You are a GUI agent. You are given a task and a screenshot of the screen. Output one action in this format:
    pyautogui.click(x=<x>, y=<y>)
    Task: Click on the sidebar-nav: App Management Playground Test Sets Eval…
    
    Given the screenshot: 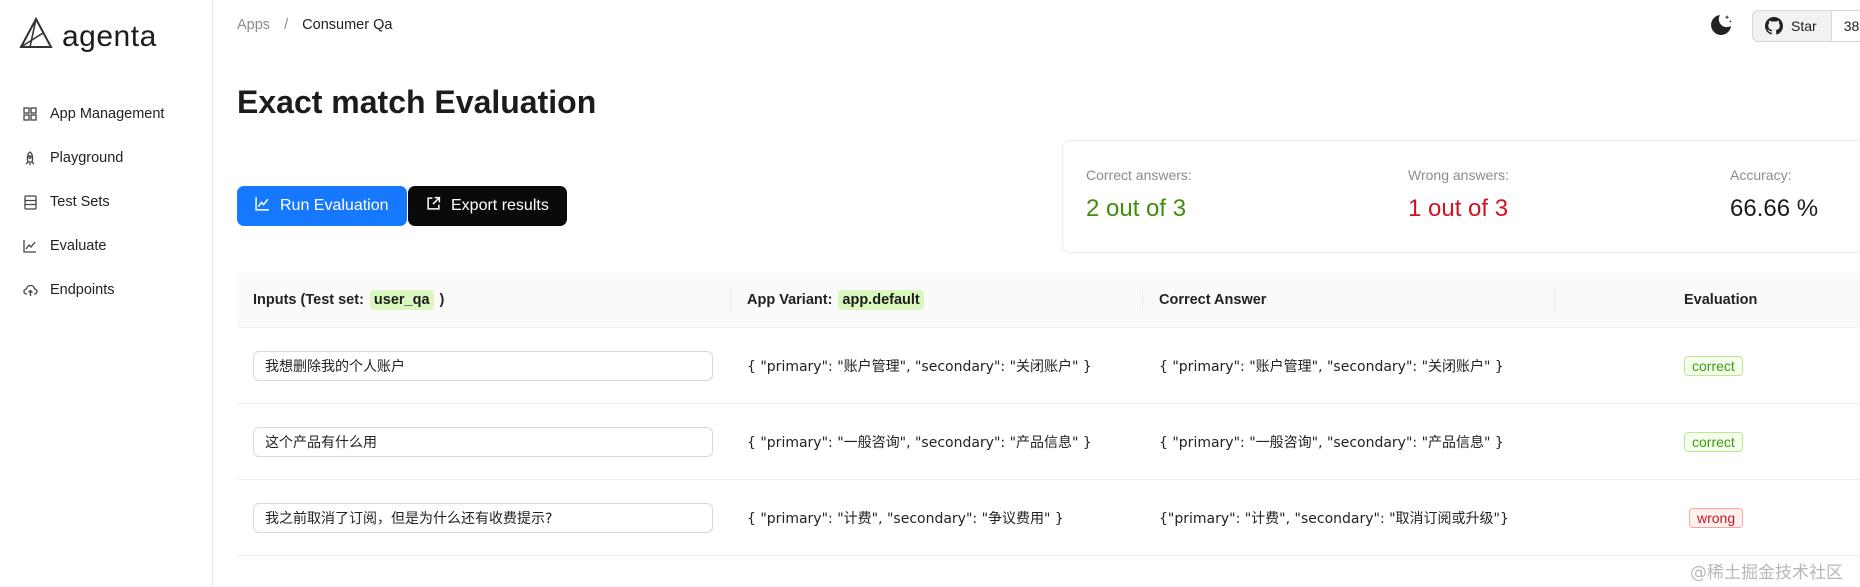 What is the action you would take?
    pyautogui.click(x=106, y=202)
    